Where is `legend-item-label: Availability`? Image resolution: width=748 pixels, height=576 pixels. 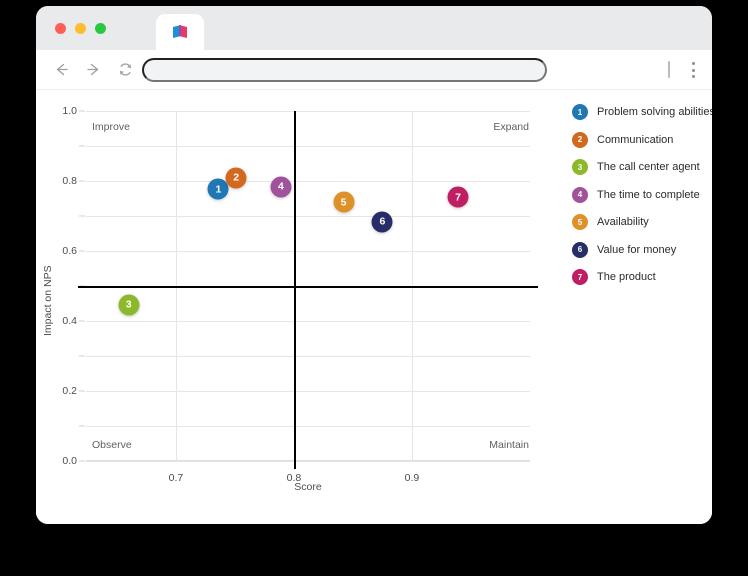
legend-item-label: Availability is located at coordinates (623, 222).